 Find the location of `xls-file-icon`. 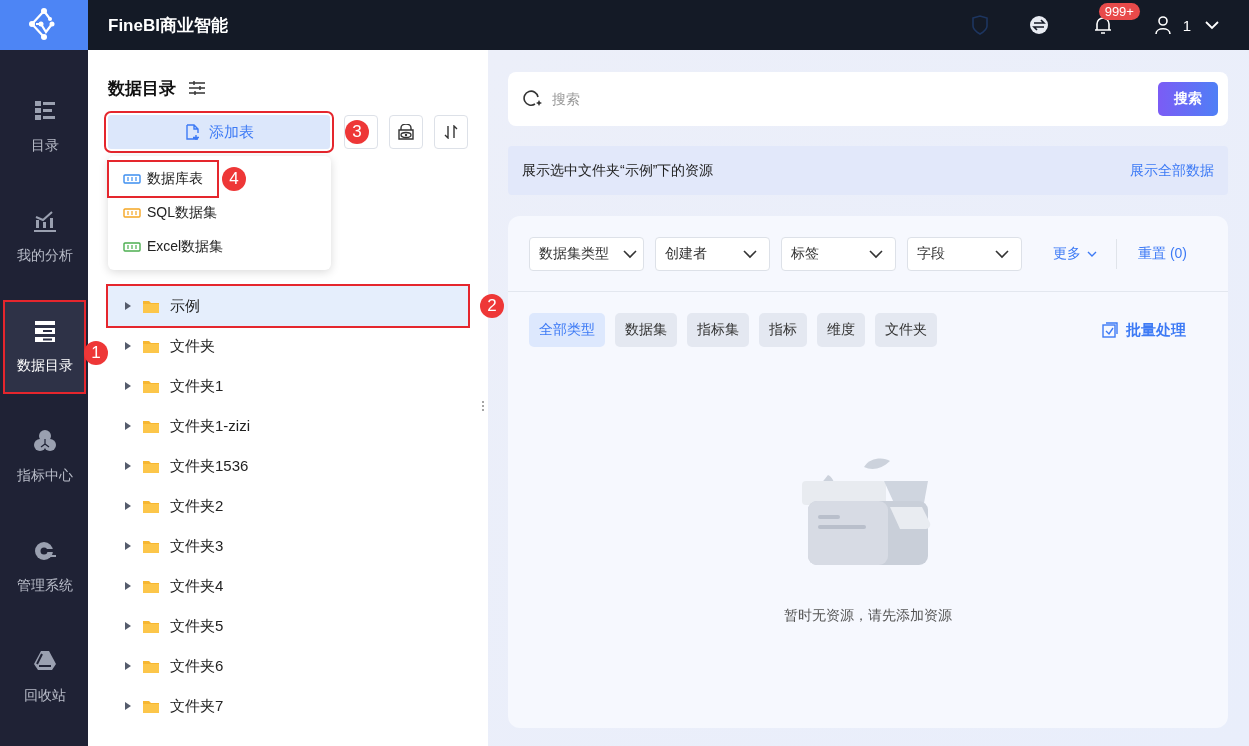

xls-file-icon is located at coordinates (132, 247).